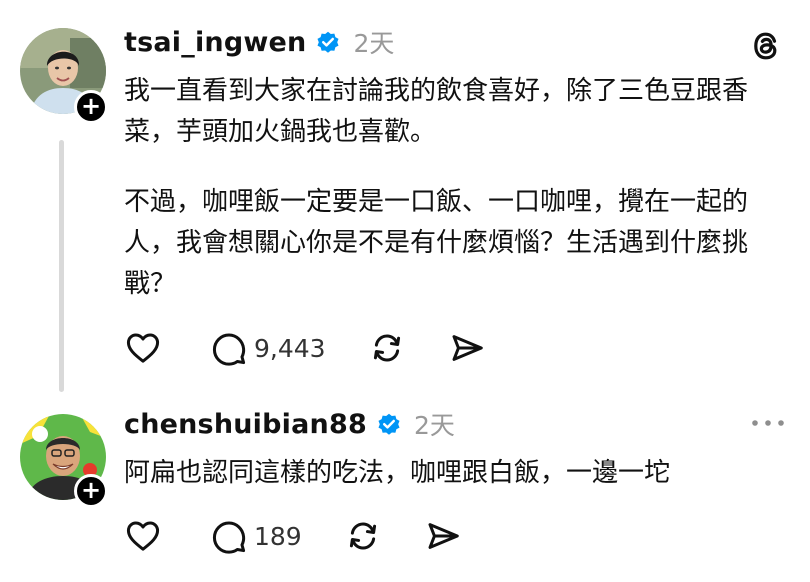 The height and width of the screenshot is (582, 810). I want to click on thread-connector-line, so click(61, 266).